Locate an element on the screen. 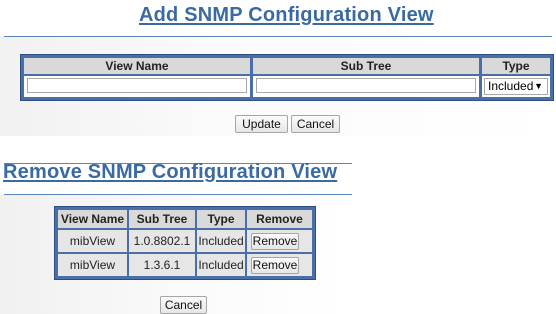 The height and width of the screenshot is (314, 556). remove-header-remove: Remove is located at coordinates (279, 219).